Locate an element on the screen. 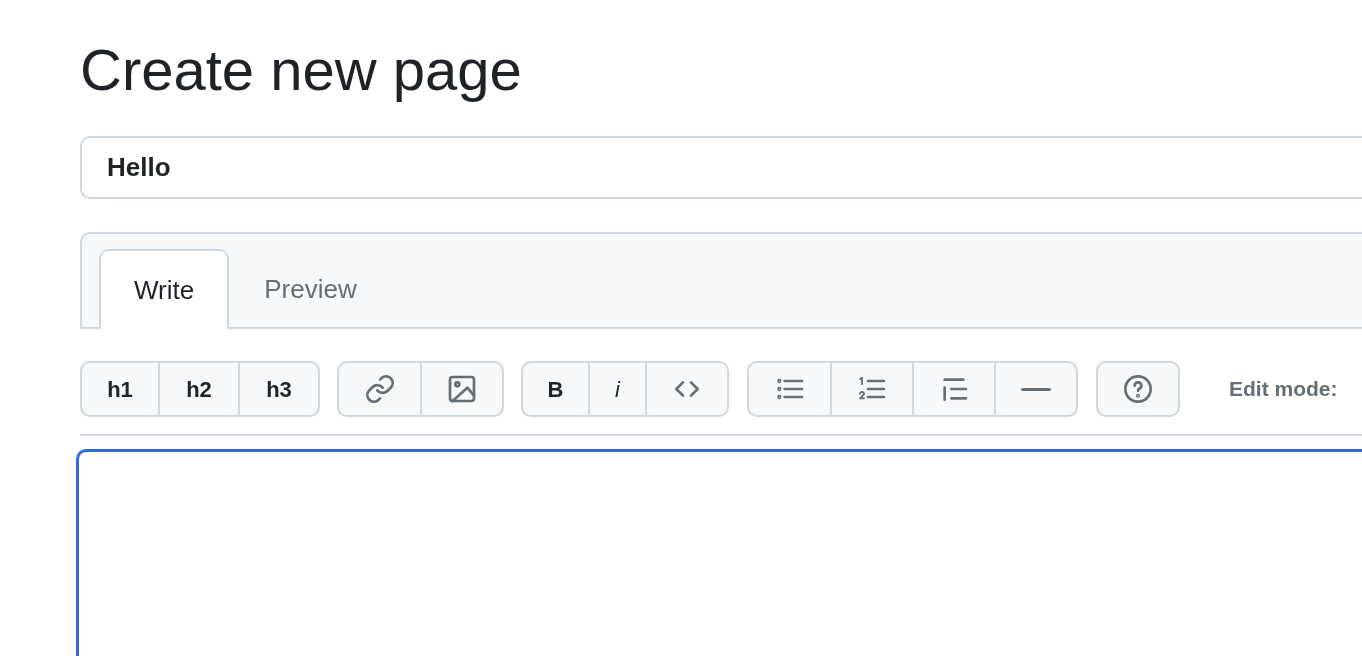 The width and height of the screenshot is (1362, 656). heading-button: h3 is located at coordinates (278, 389).